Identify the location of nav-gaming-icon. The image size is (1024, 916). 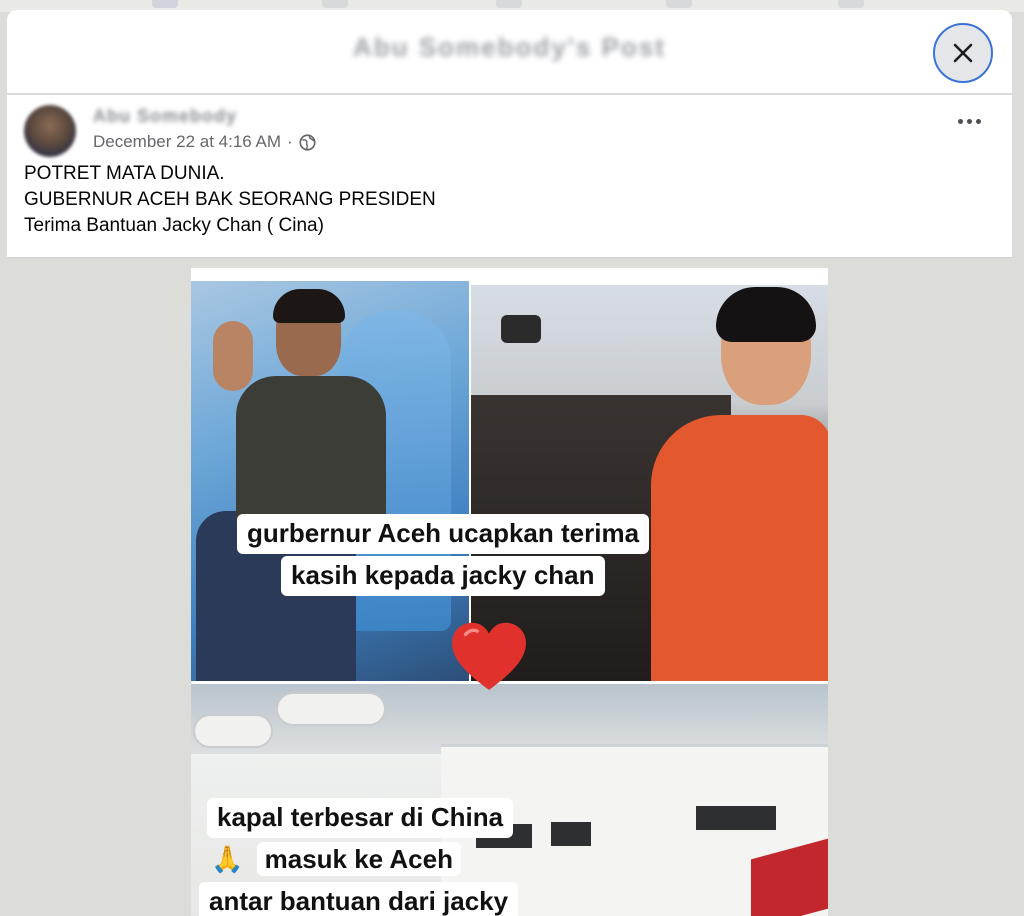
(851, 4).